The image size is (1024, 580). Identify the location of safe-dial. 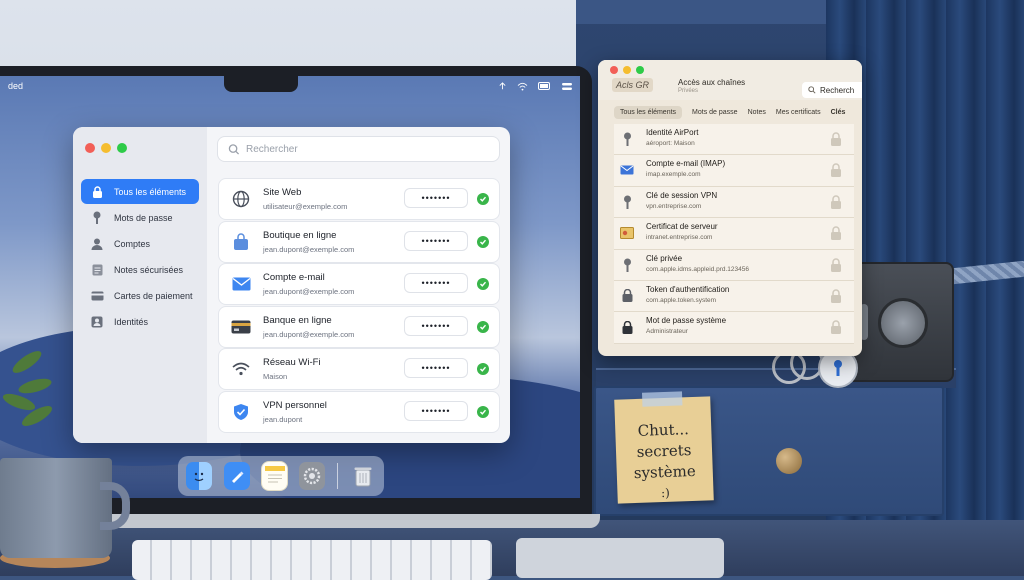
(903, 323).